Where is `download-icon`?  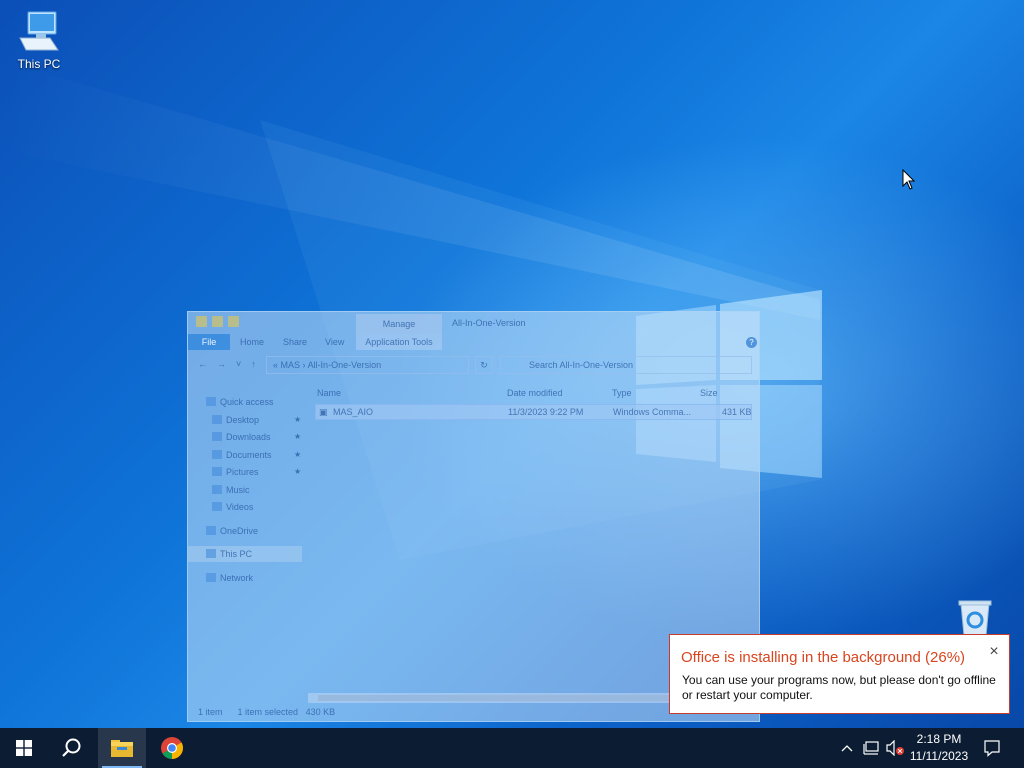
download-icon is located at coordinates (217, 436).